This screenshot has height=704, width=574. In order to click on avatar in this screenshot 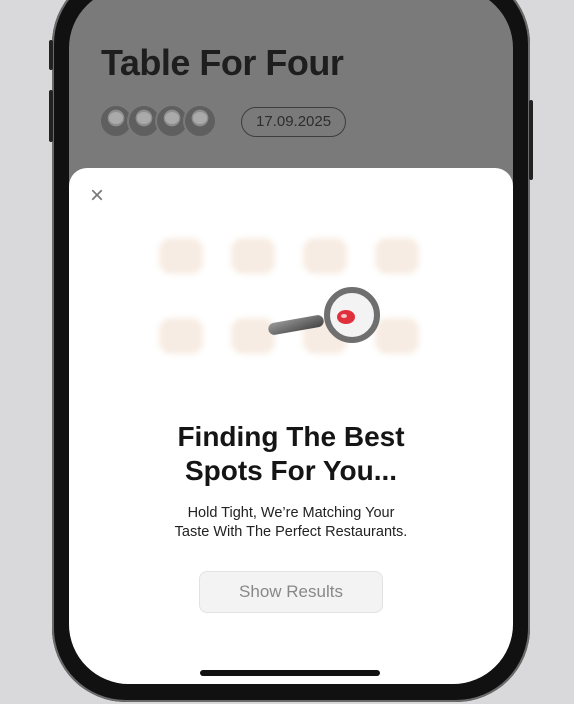, I will do `click(200, 121)`.